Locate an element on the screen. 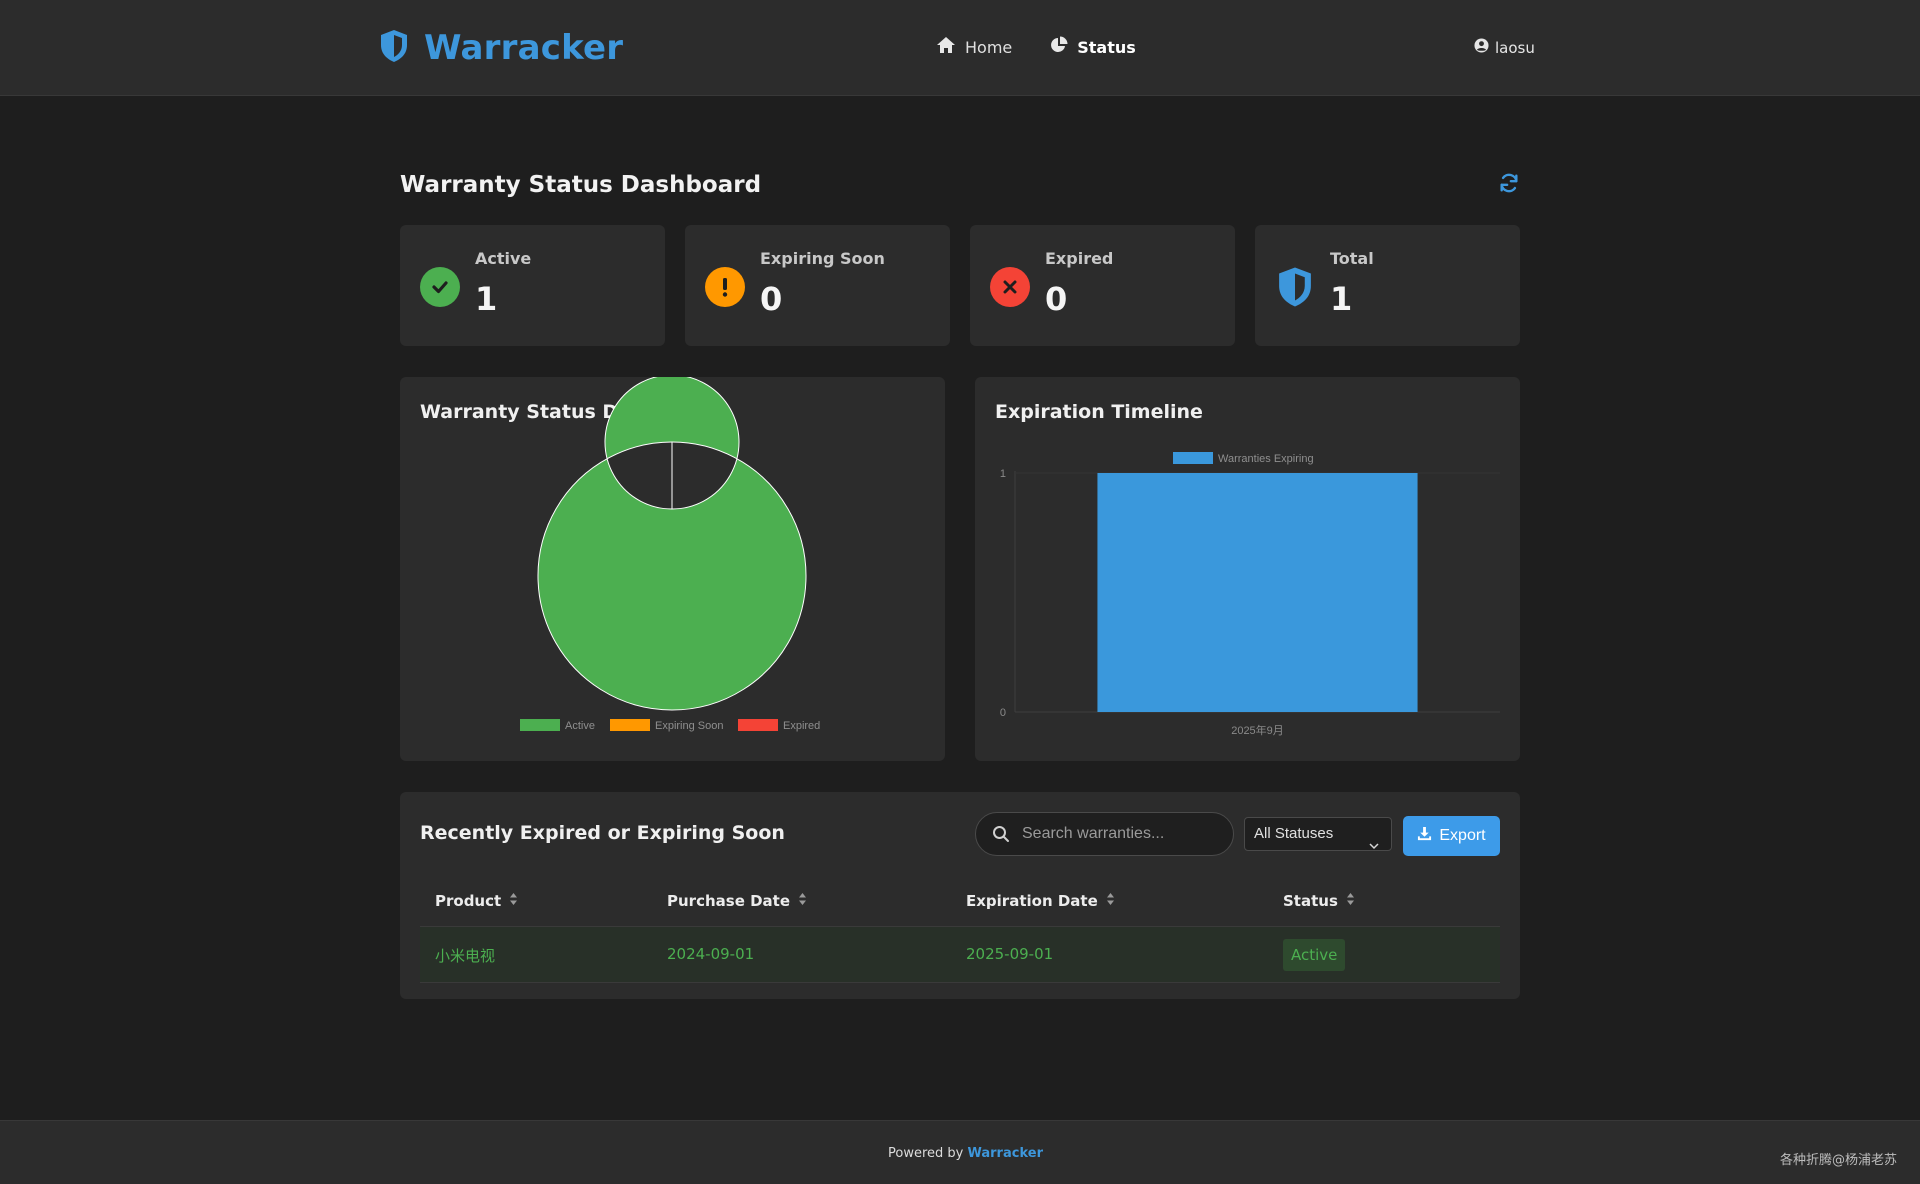 This screenshot has width=1920, height=1184. column-header-label: Status is located at coordinates (1310, 901).